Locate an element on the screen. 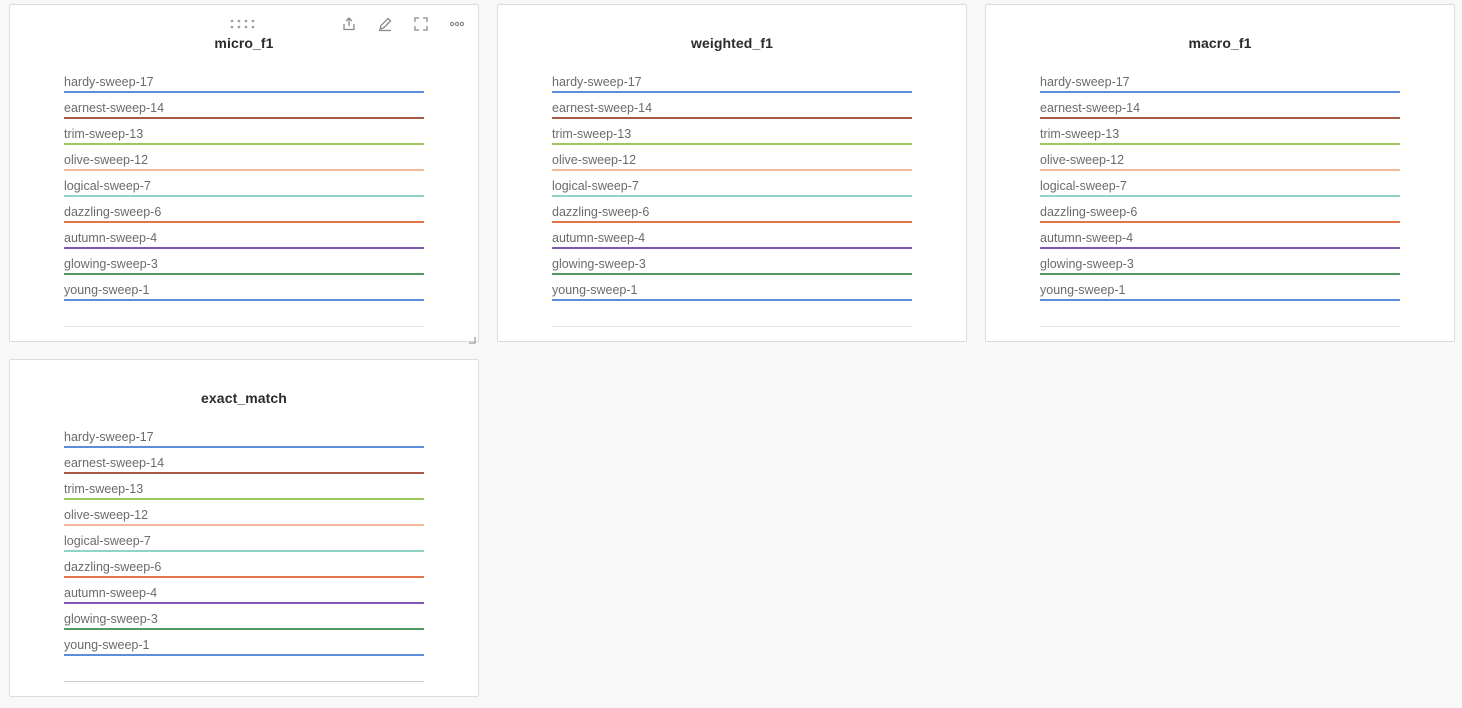 The width and height of the screenshot is (1462, 708). panel-title: macro_f1 is located at coordinates (1220, 43).